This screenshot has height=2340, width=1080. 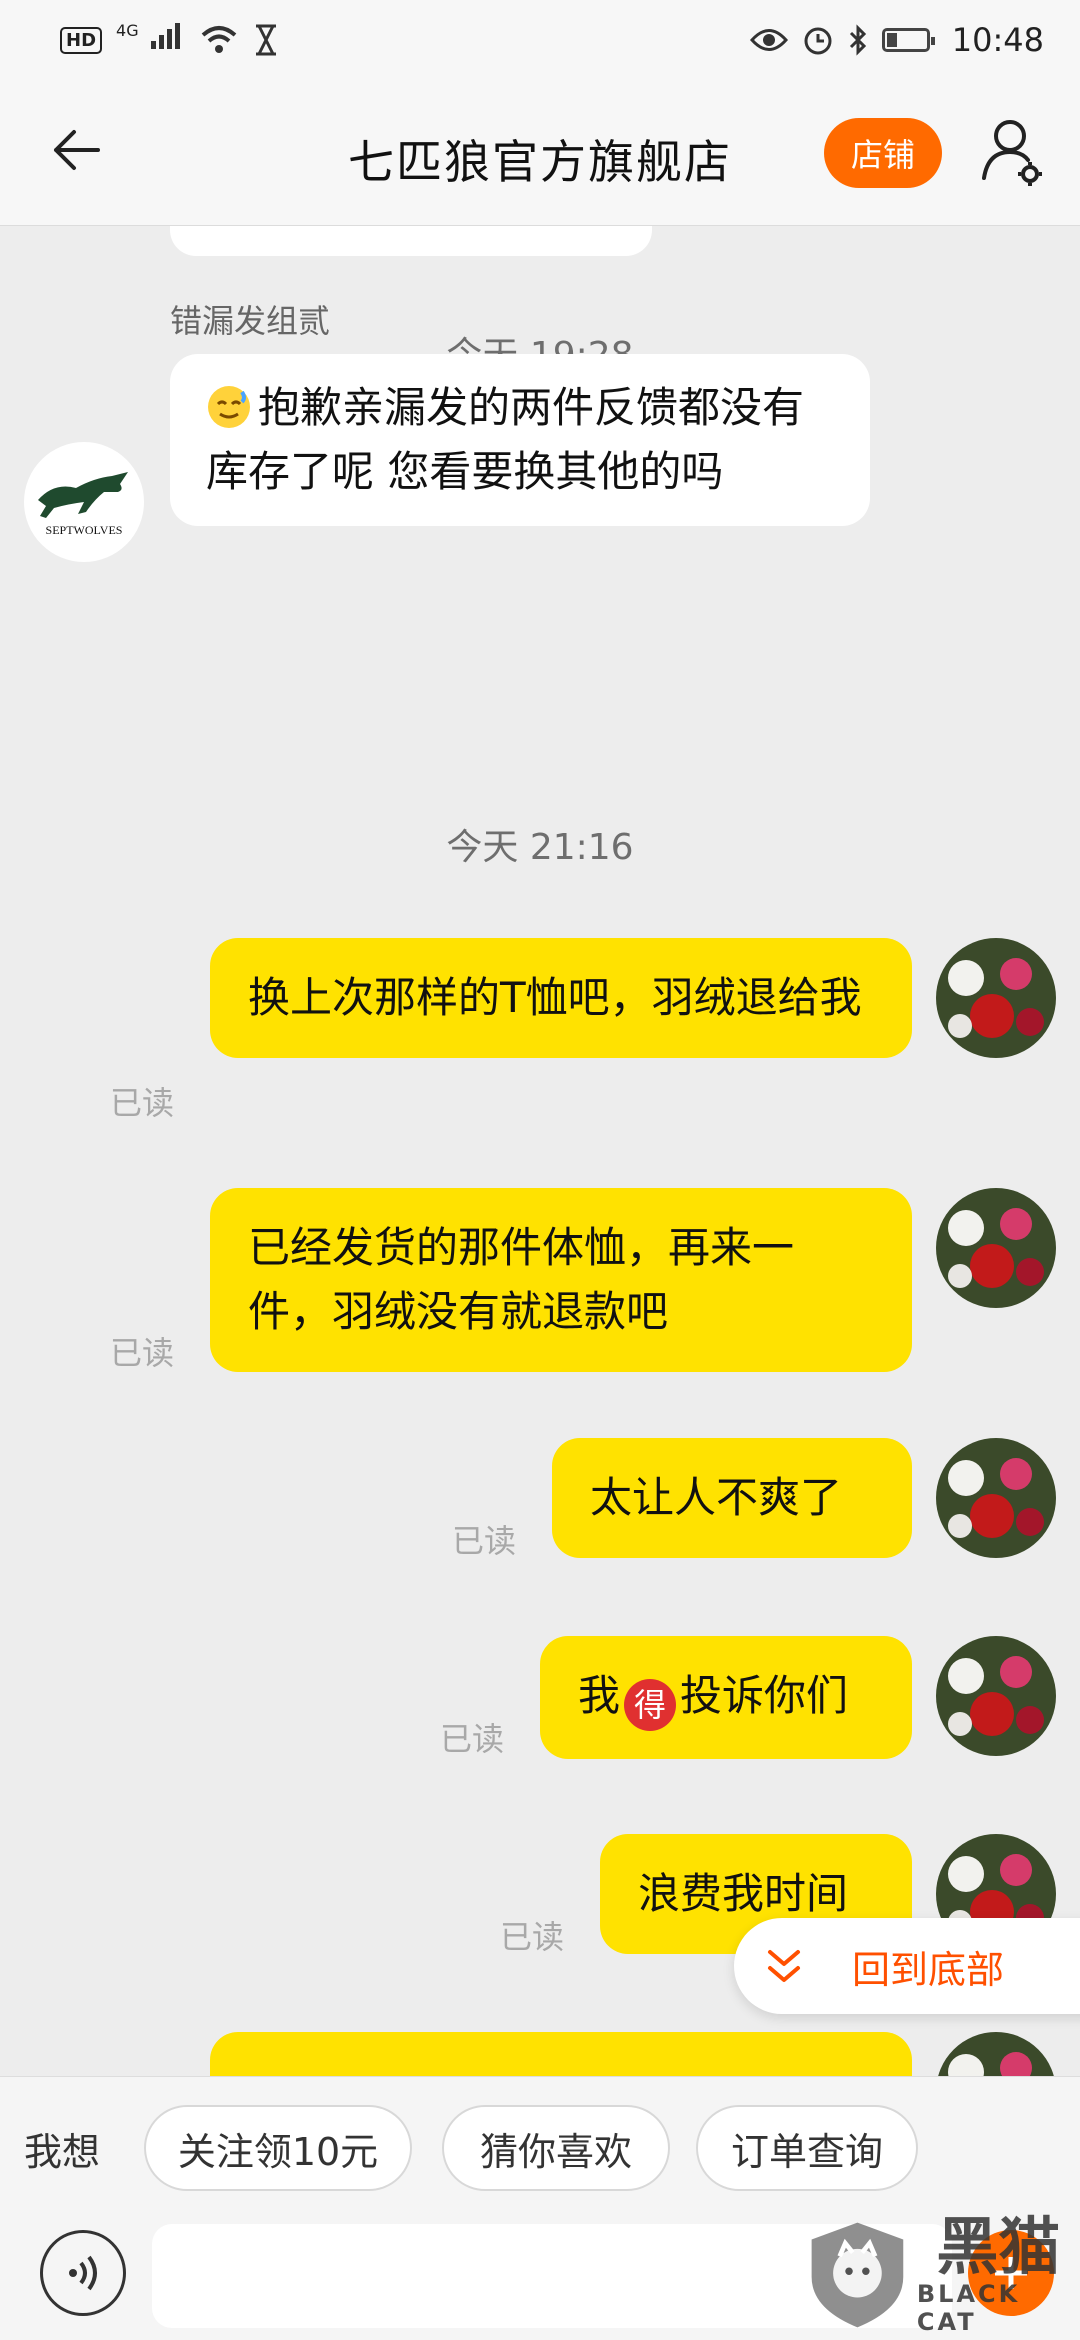 What do you see at coordinates (552, 2276) in the screenshot?
I see `message-input` at bounding box center [552, 2276].